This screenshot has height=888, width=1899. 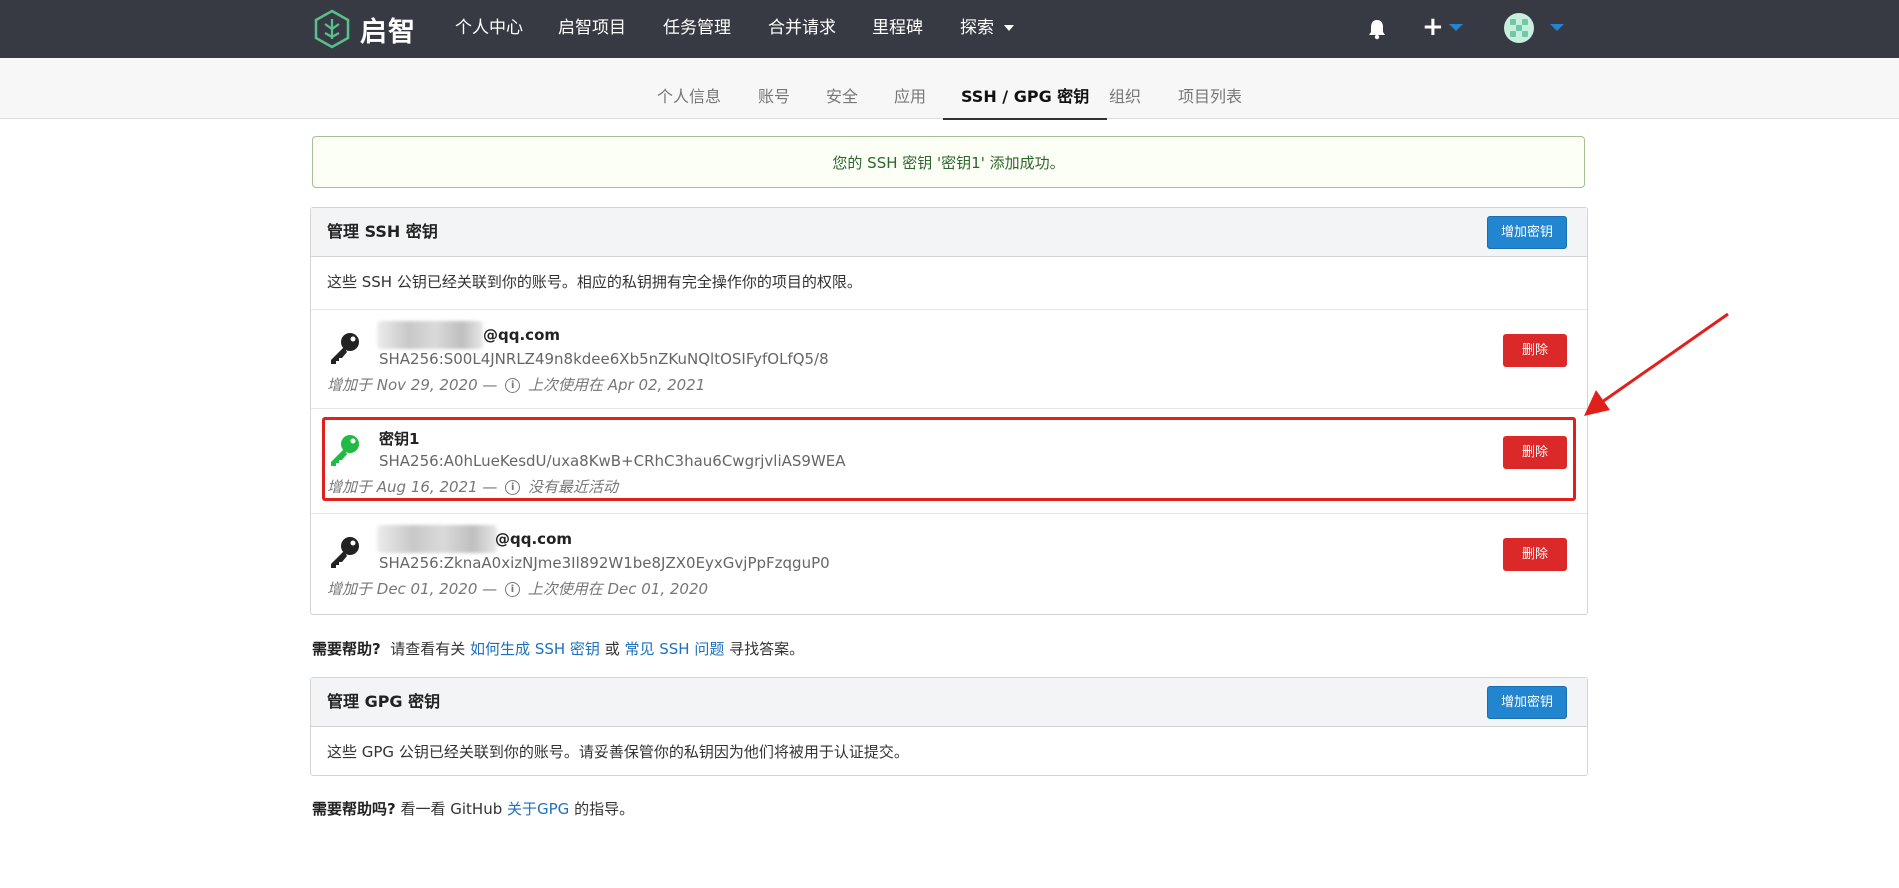 I want to click on nav-item-explore-label: 探索, so click(x=977, y=28).